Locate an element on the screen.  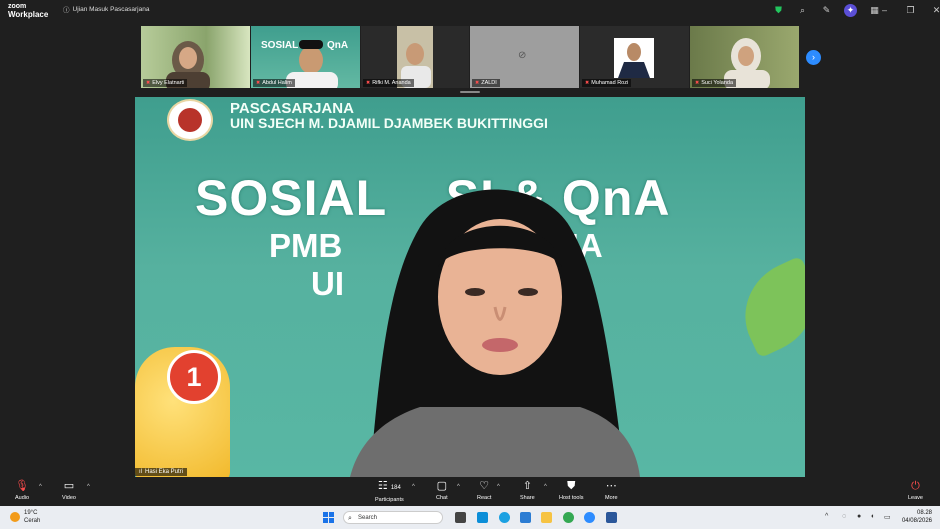
svg-text: QnA is located at coordinates (337, 45).